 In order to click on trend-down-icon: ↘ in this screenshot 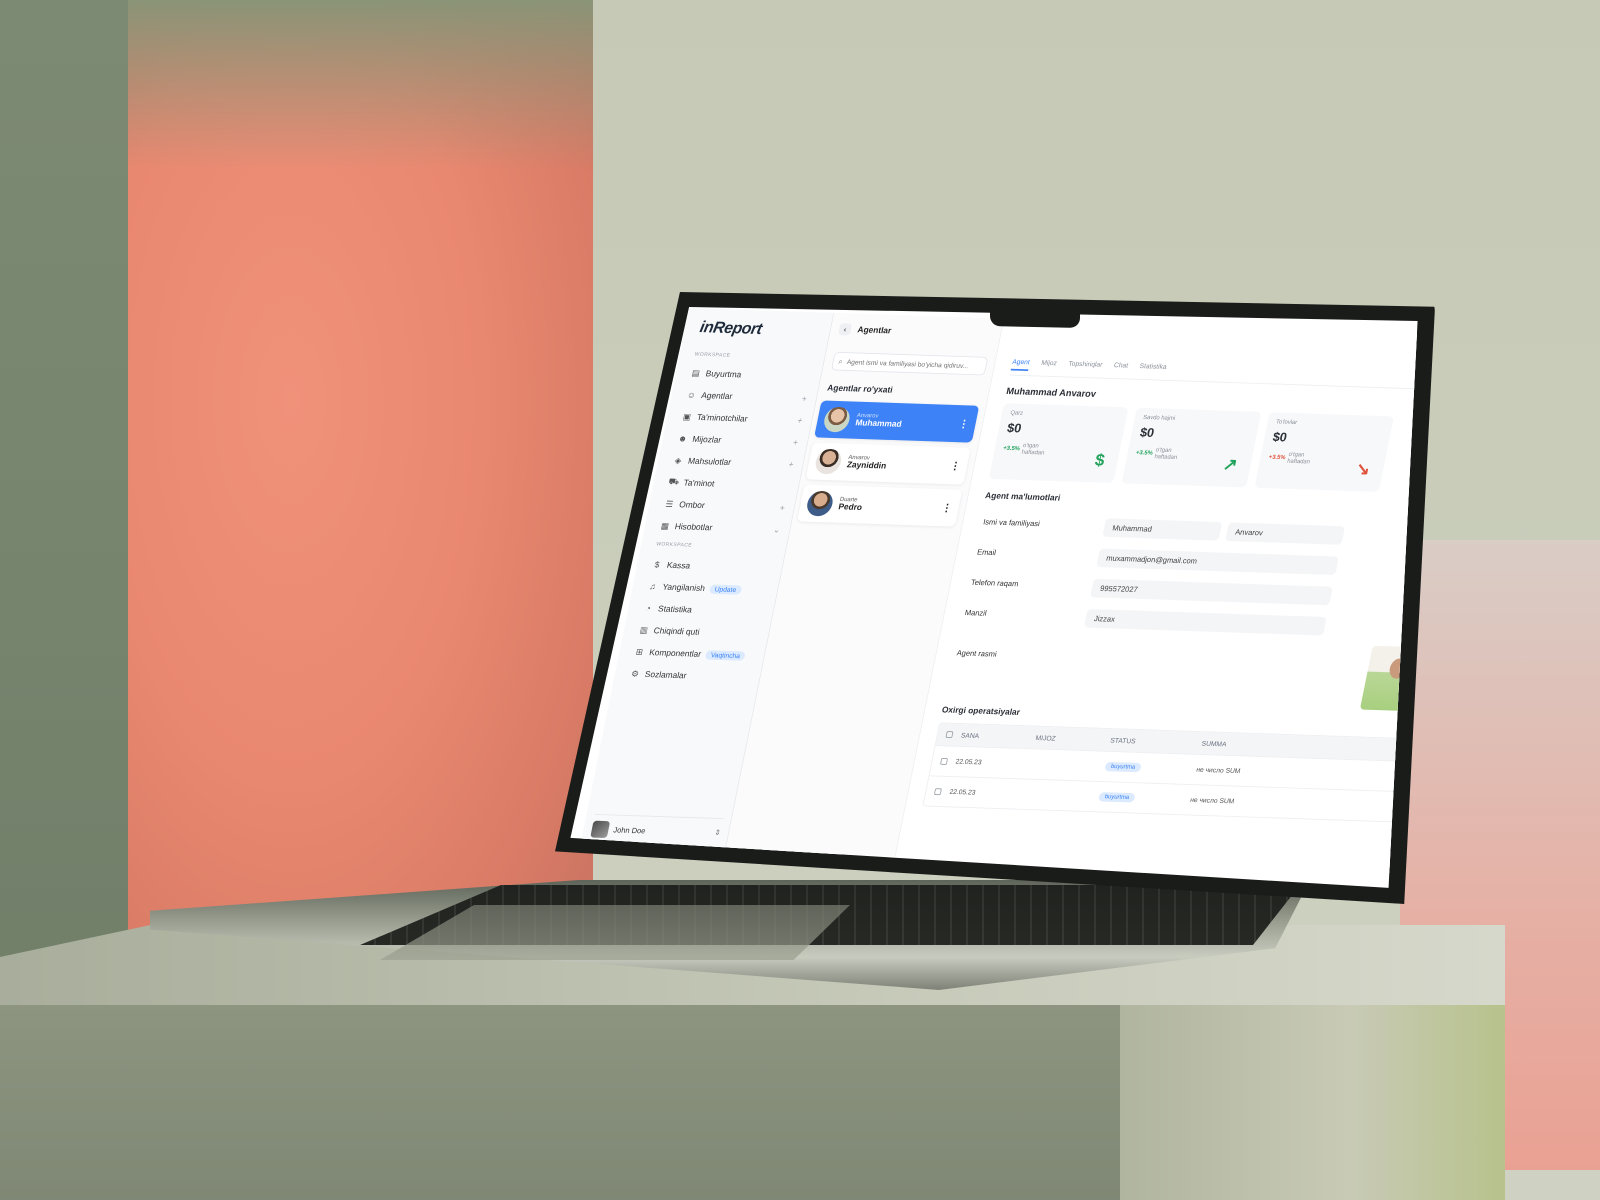, I will do `click(1363, 469)`.